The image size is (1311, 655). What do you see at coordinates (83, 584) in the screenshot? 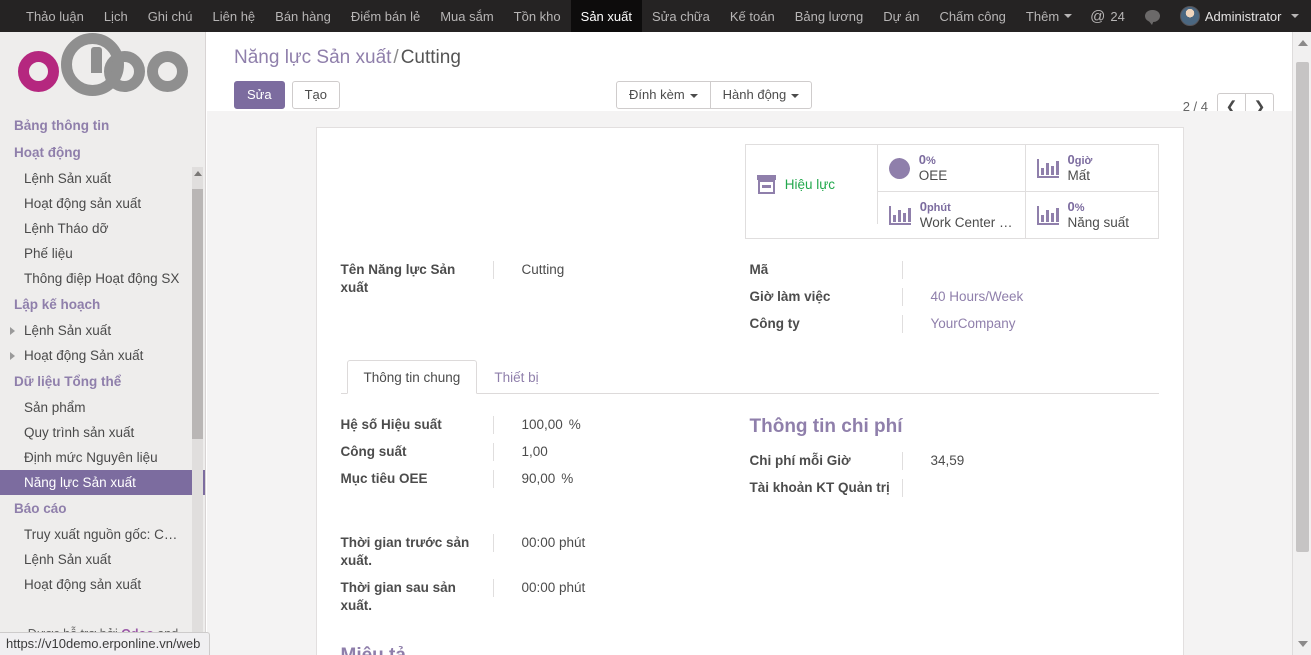
I see `sidebar-item-label: Hoạt động sản xuất` at bounding box center [83, 584].